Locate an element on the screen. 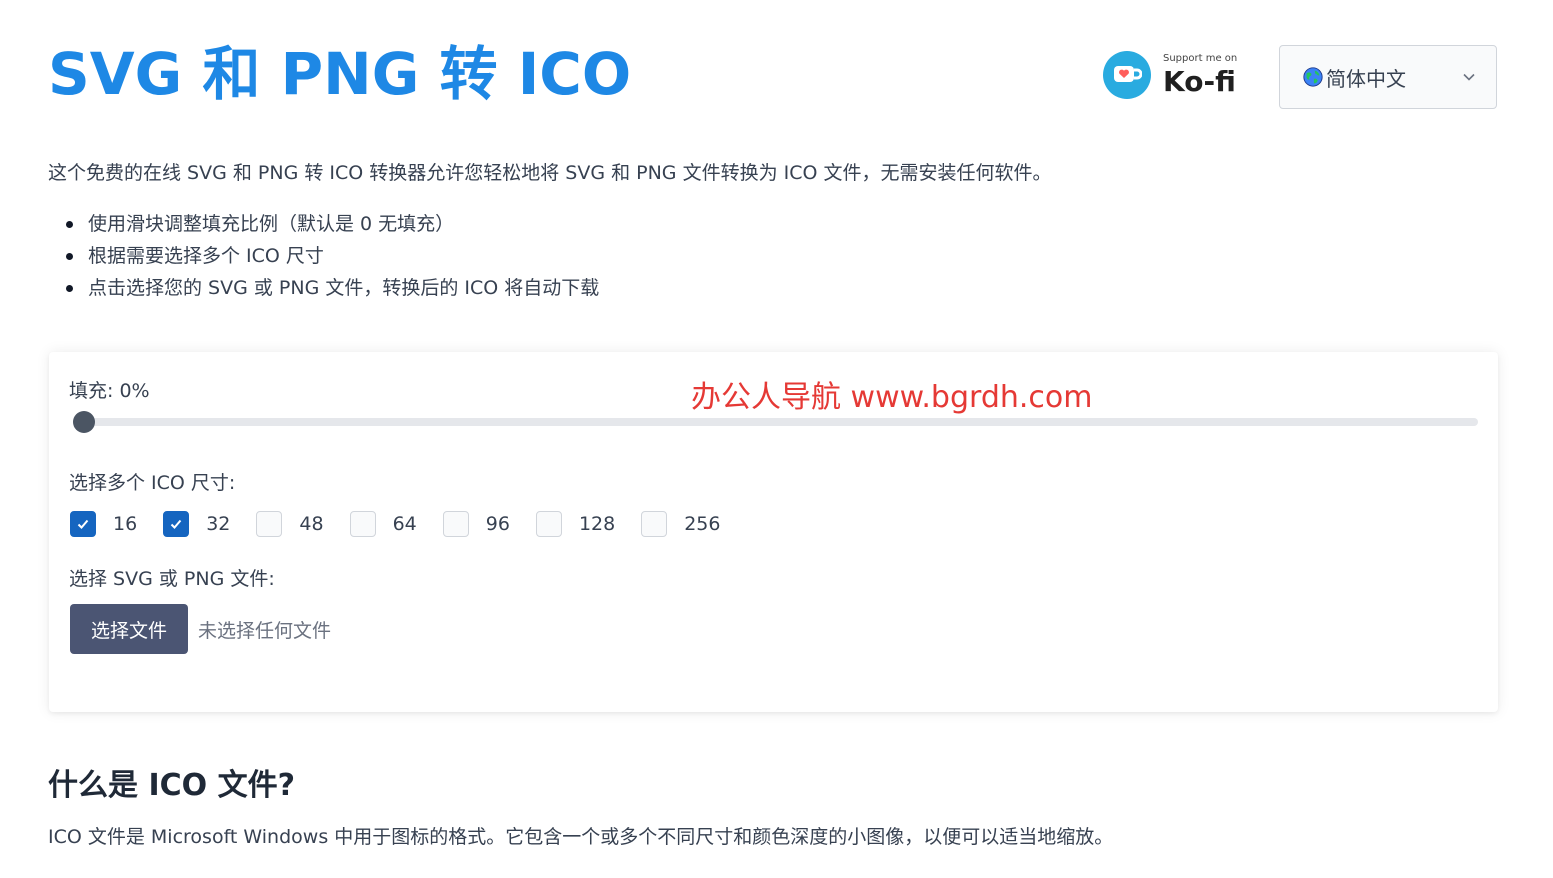 The image size is (1553, 878). size-option-256: 256 is located at coordinates (680, 524).